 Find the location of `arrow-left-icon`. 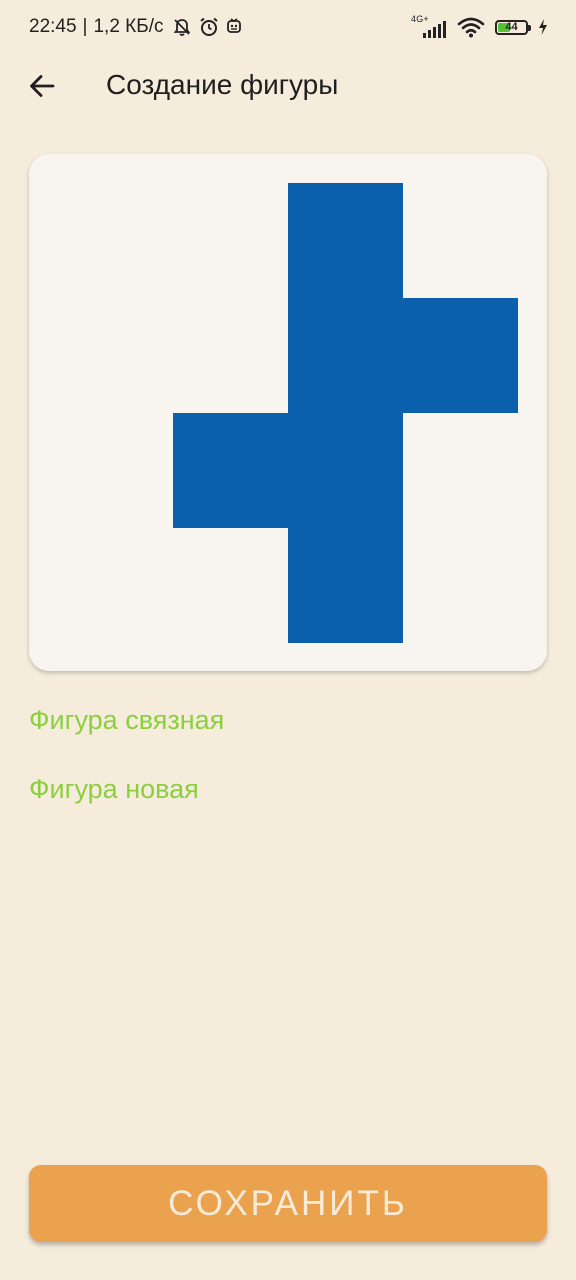

arrow-left-icon is located at coordinates (42, 86).